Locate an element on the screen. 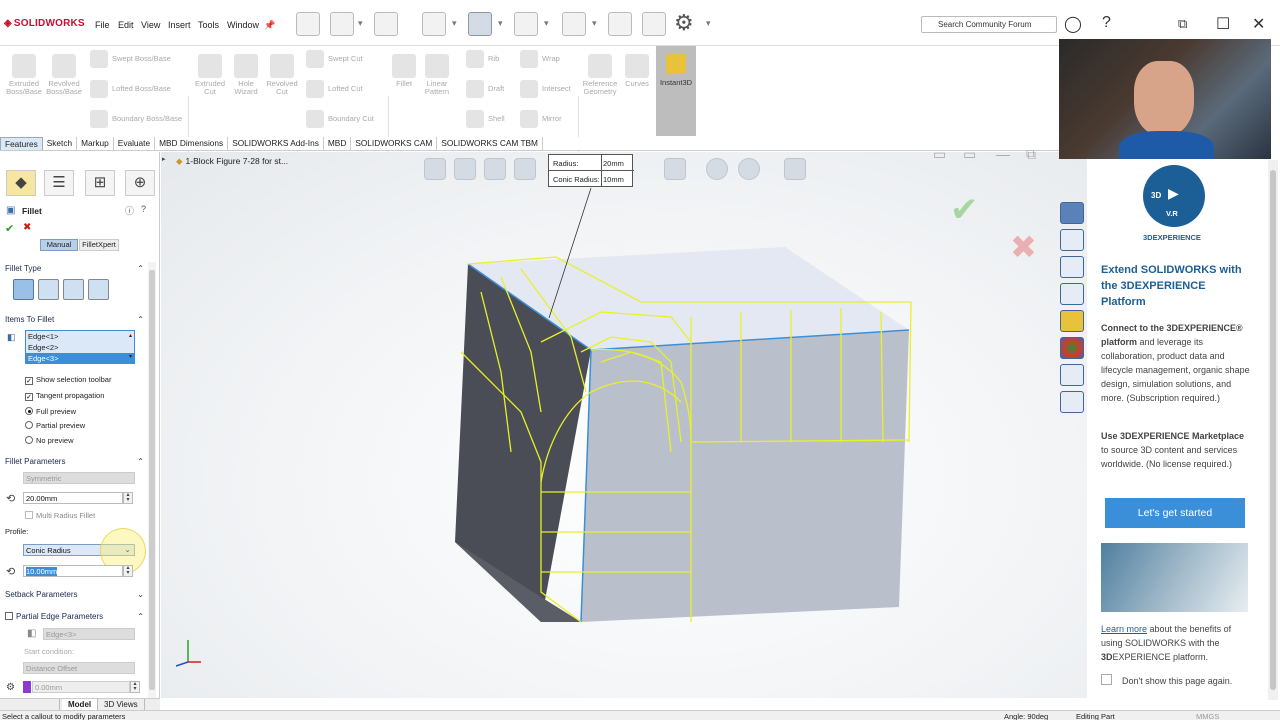 Image resolution: width=1280 pixels, height=720 pixels. hole-wizard-button: Hole Wizard is located at coordinates (246, 75).